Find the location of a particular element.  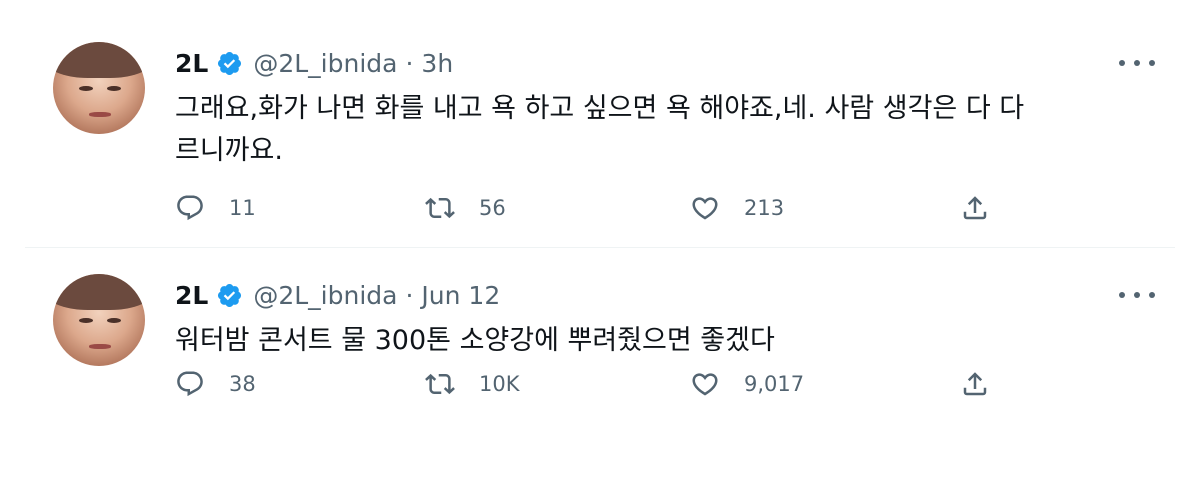

like-count: 9,017 is located at coordinates (774, 384).